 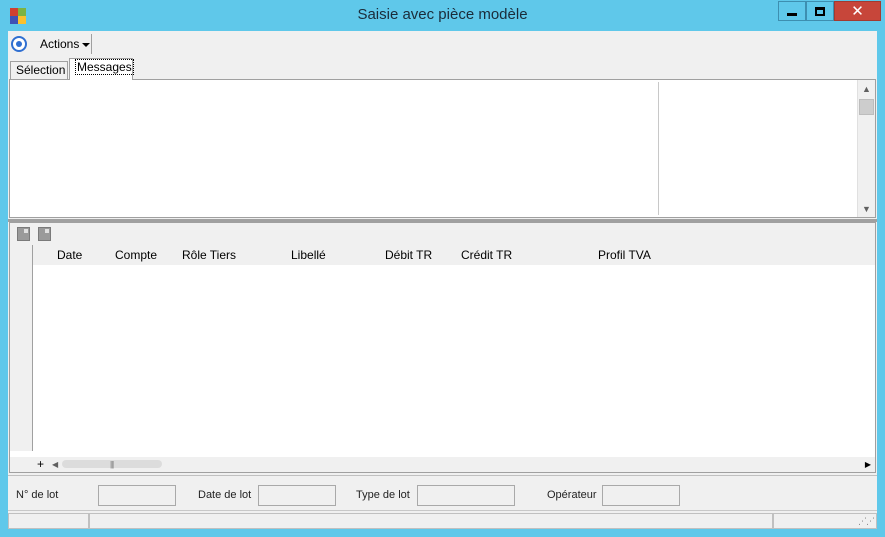 I want to click on add-row-button: +, so click(x=40, y=464).